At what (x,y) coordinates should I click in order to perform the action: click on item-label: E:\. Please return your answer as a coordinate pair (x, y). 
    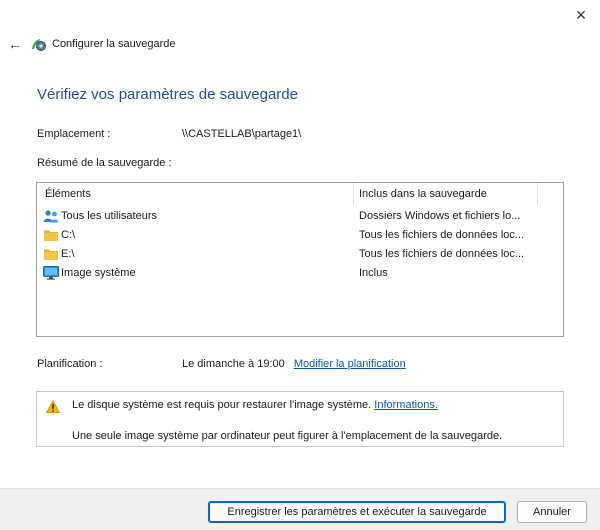
    Looking at the image, I should click on (68, 254).